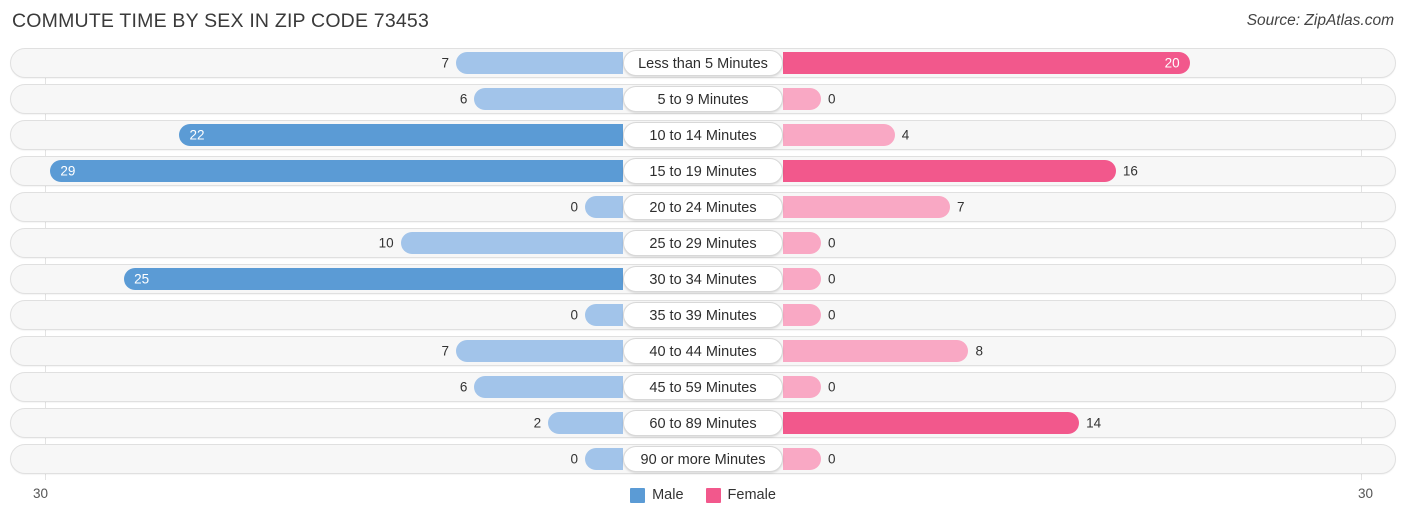  Describe the element at coordinates (905, 135) in the screenshot. I see `bar-value-female: 4` at that location.